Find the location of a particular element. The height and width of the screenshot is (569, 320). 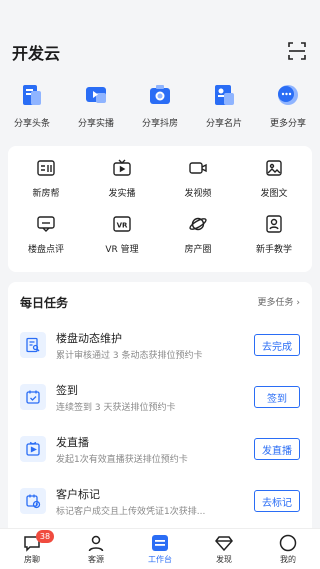

header: 开发云 is located at coordinates (160, 39).